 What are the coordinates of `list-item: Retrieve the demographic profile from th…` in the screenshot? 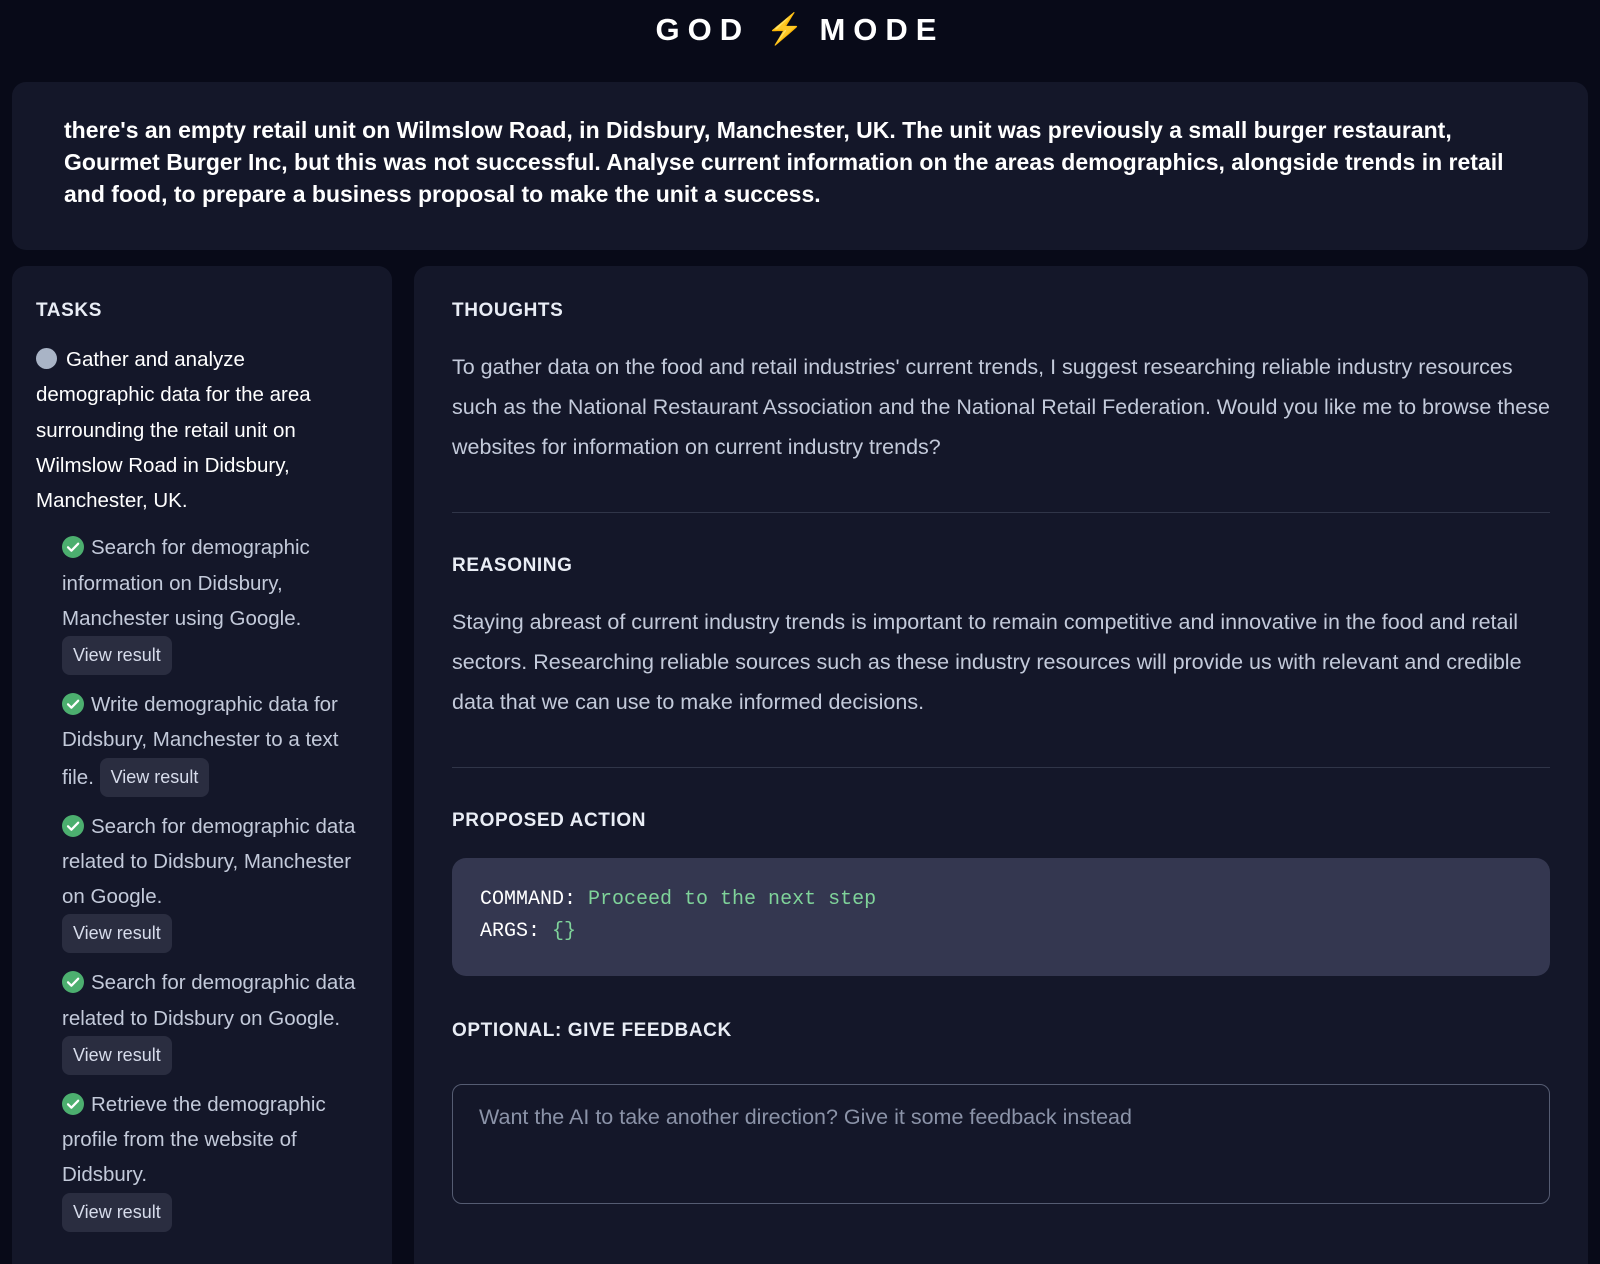 It's located at (215, 1159).